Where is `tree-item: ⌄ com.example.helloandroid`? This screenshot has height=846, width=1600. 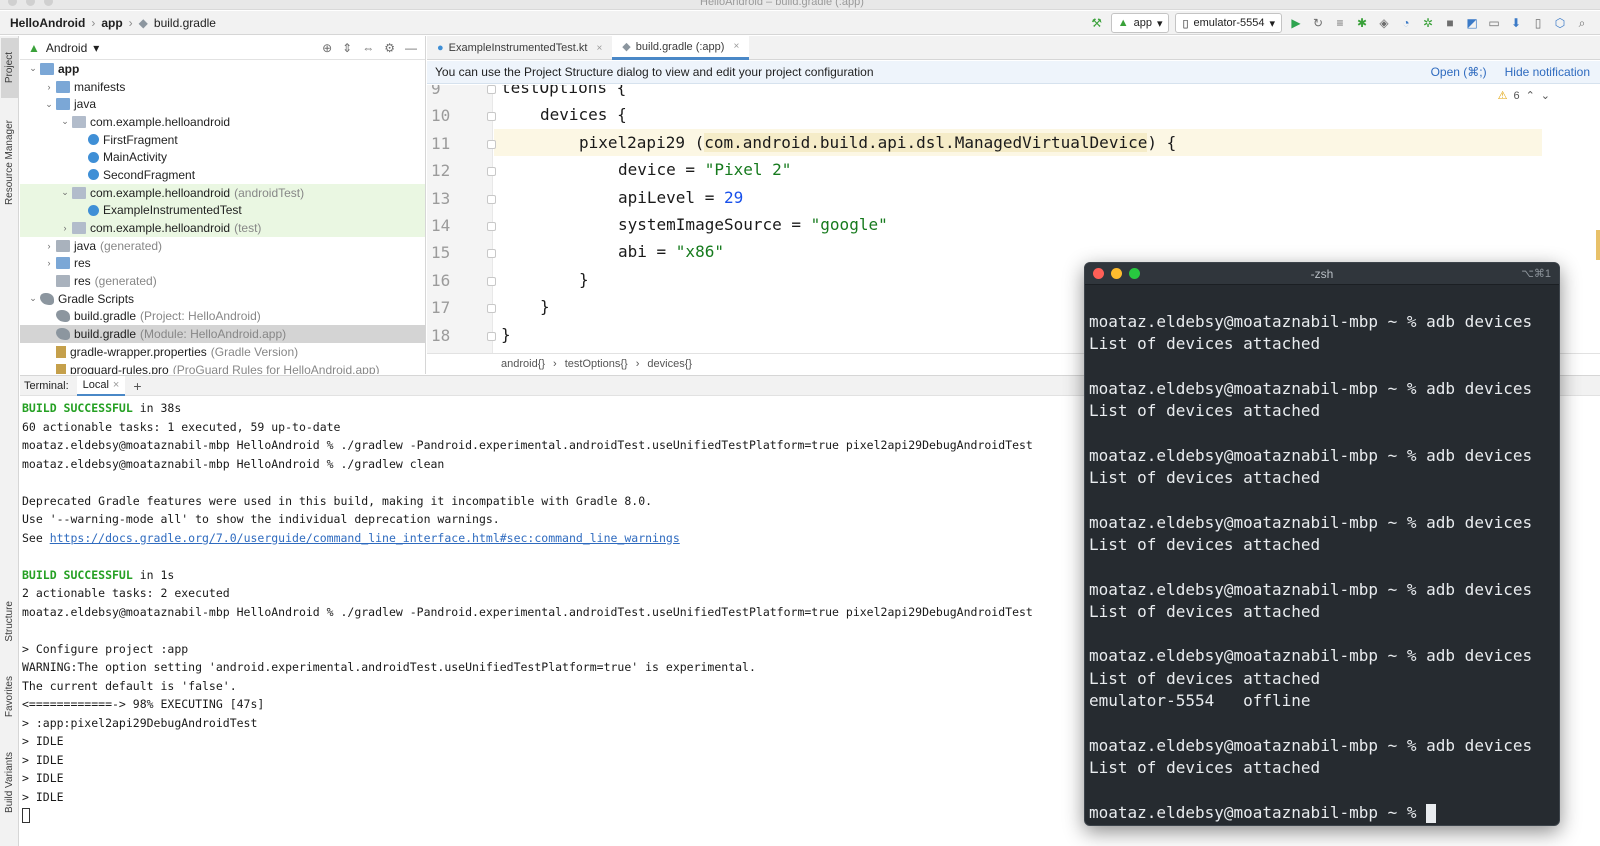 tree-item: ⌄ com.example.helloandroid is located at coordinates (222, 122).